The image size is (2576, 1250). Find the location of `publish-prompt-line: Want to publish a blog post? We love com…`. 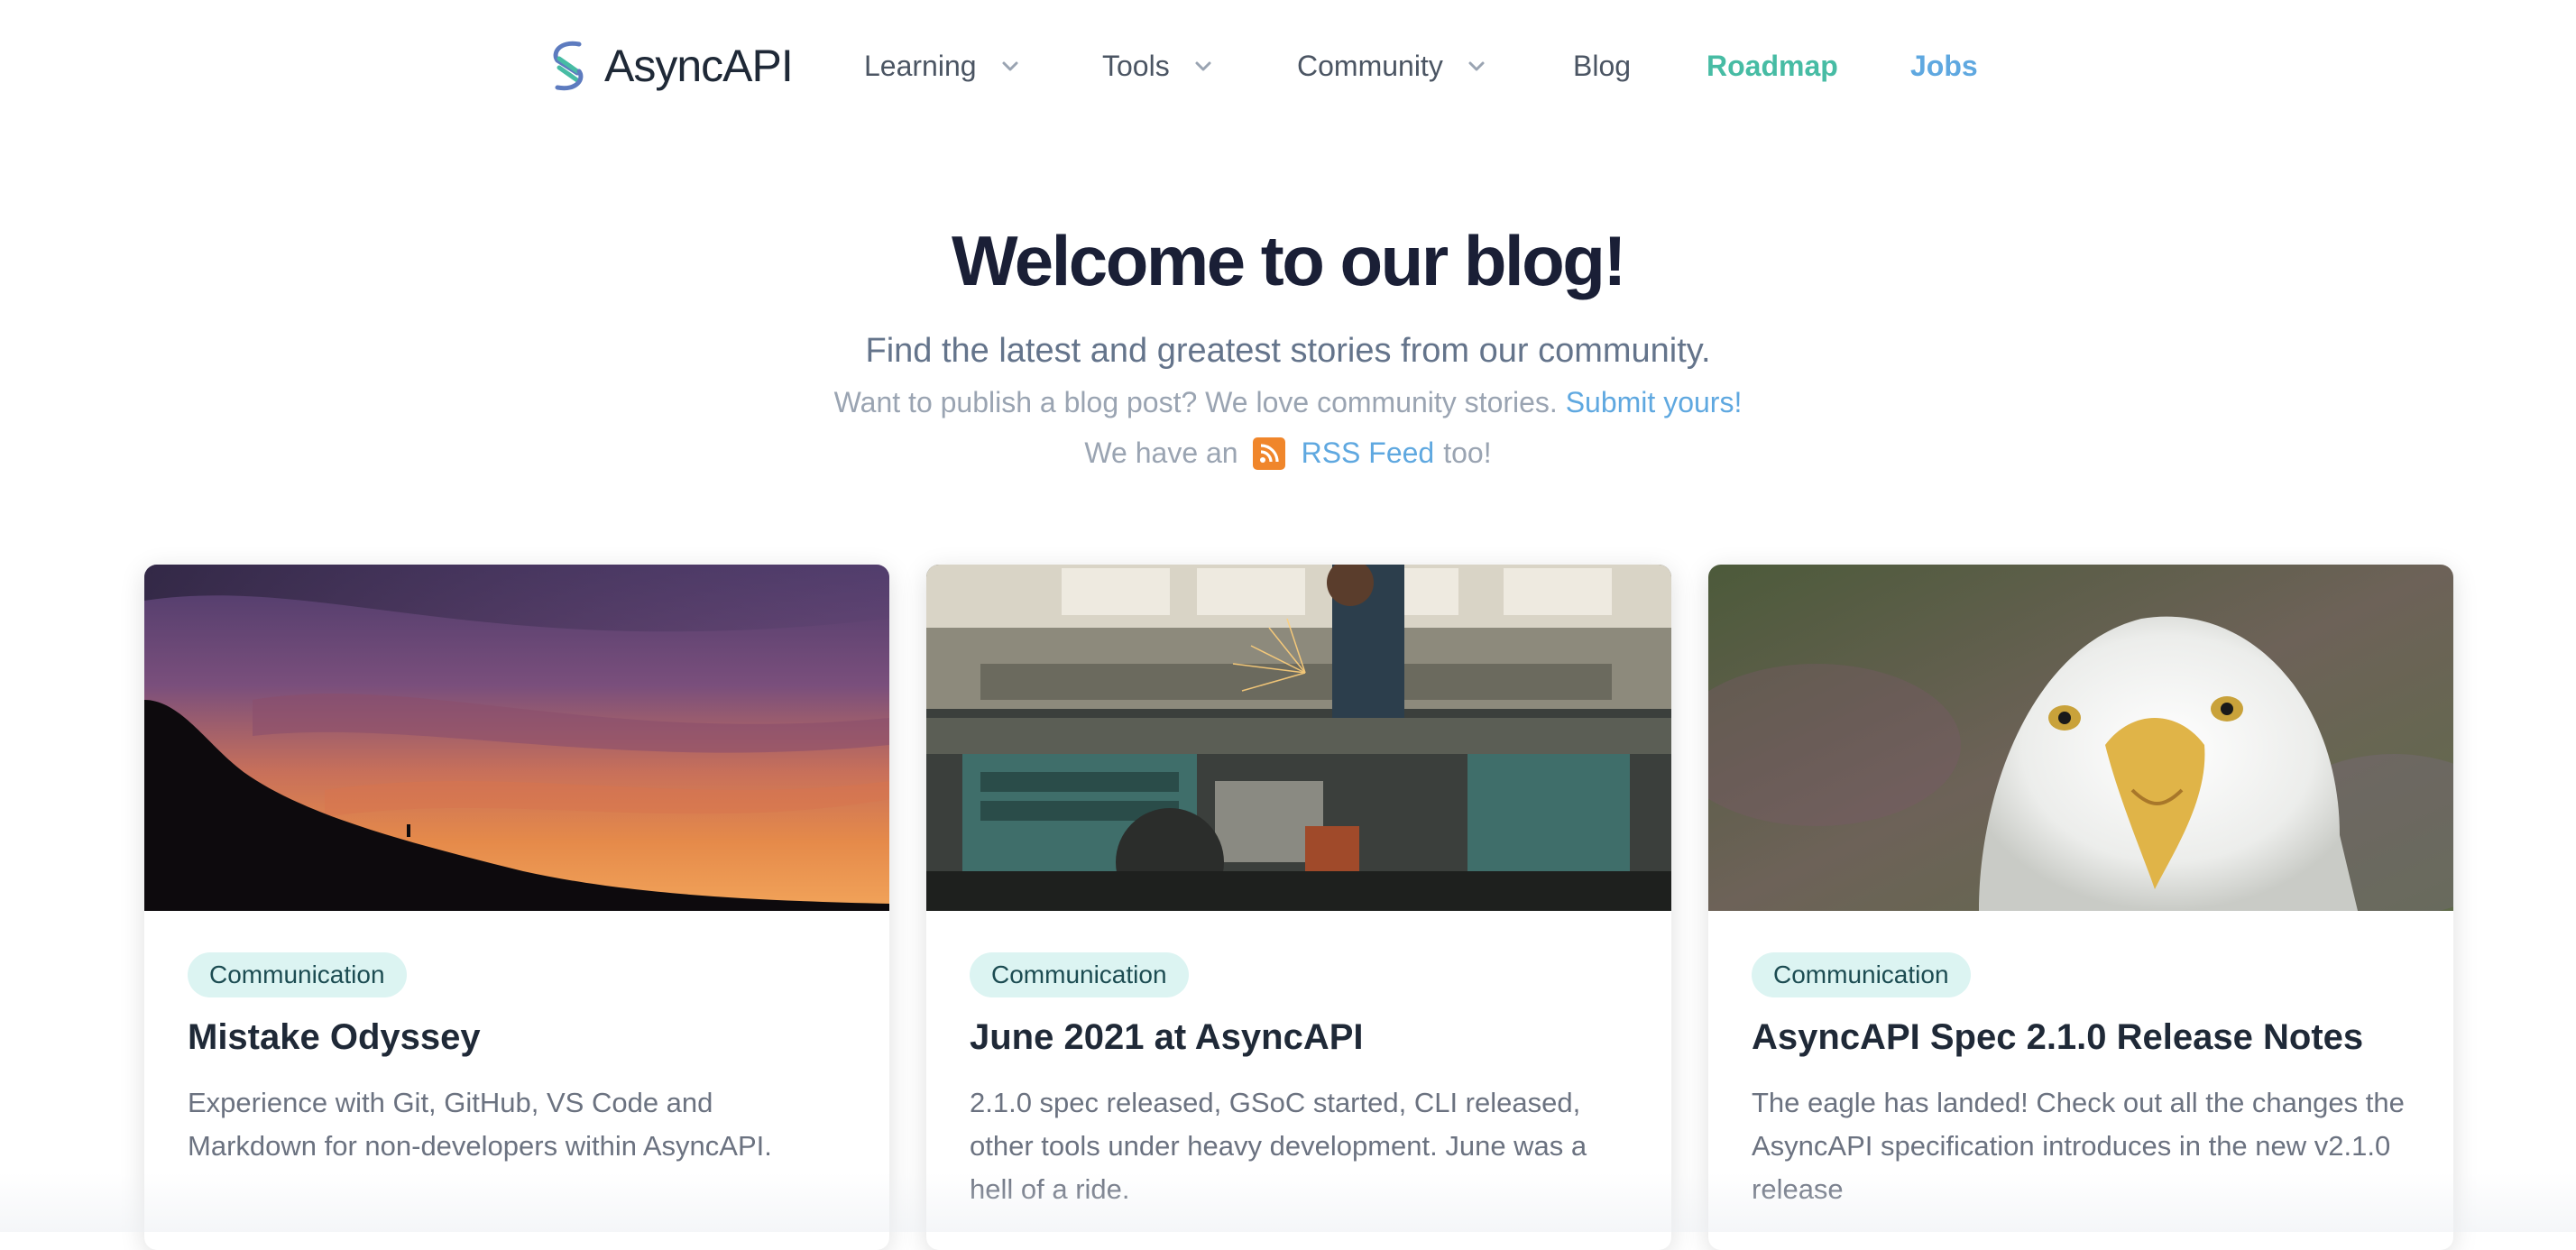

publish-prompt-line: Want to publish a blog post? We love com… is located at coordinates (1288, 402).